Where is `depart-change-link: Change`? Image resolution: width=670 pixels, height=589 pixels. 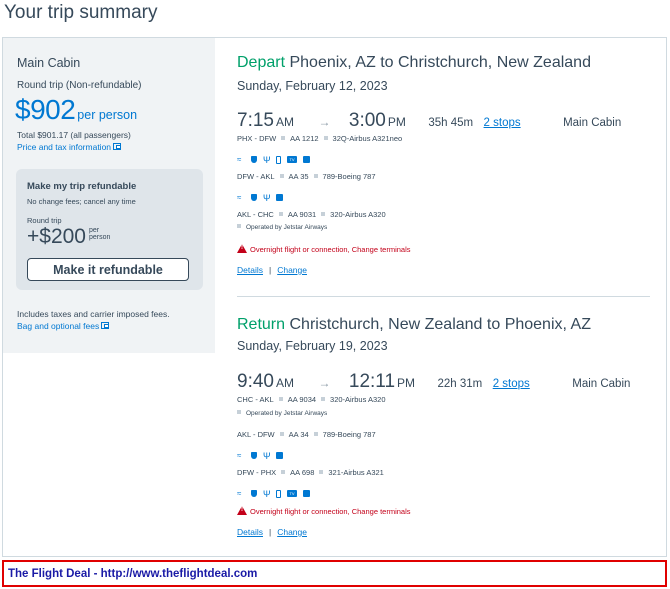 depart-change-link: Change is located at coordinates (292, 270).